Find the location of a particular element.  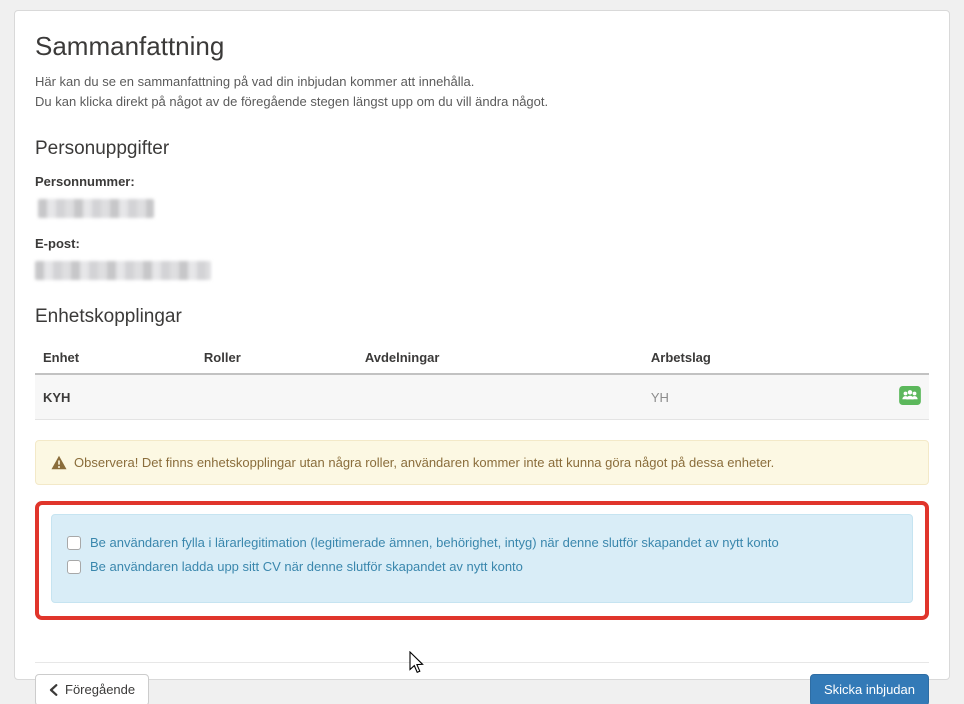

cell-roller is located at coordinates (276, 397).